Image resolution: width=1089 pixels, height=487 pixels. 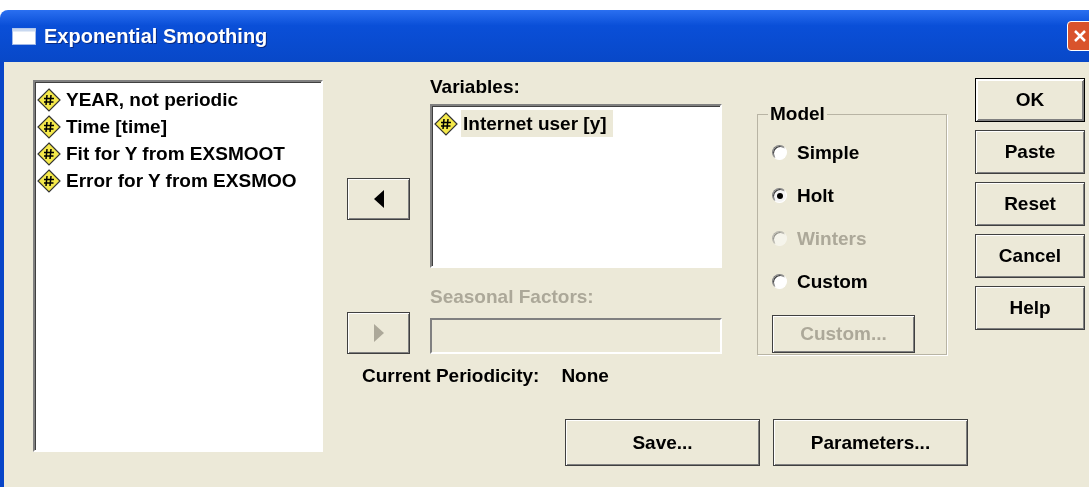 I want to click on model-group-title: Model, so click(x=797, y=114).